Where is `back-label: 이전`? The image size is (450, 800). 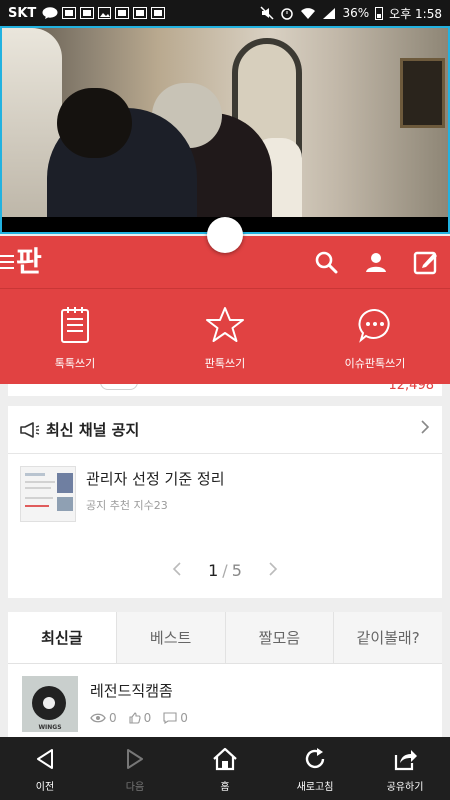 back-label: 이전 is located at coordinates (45, 787).